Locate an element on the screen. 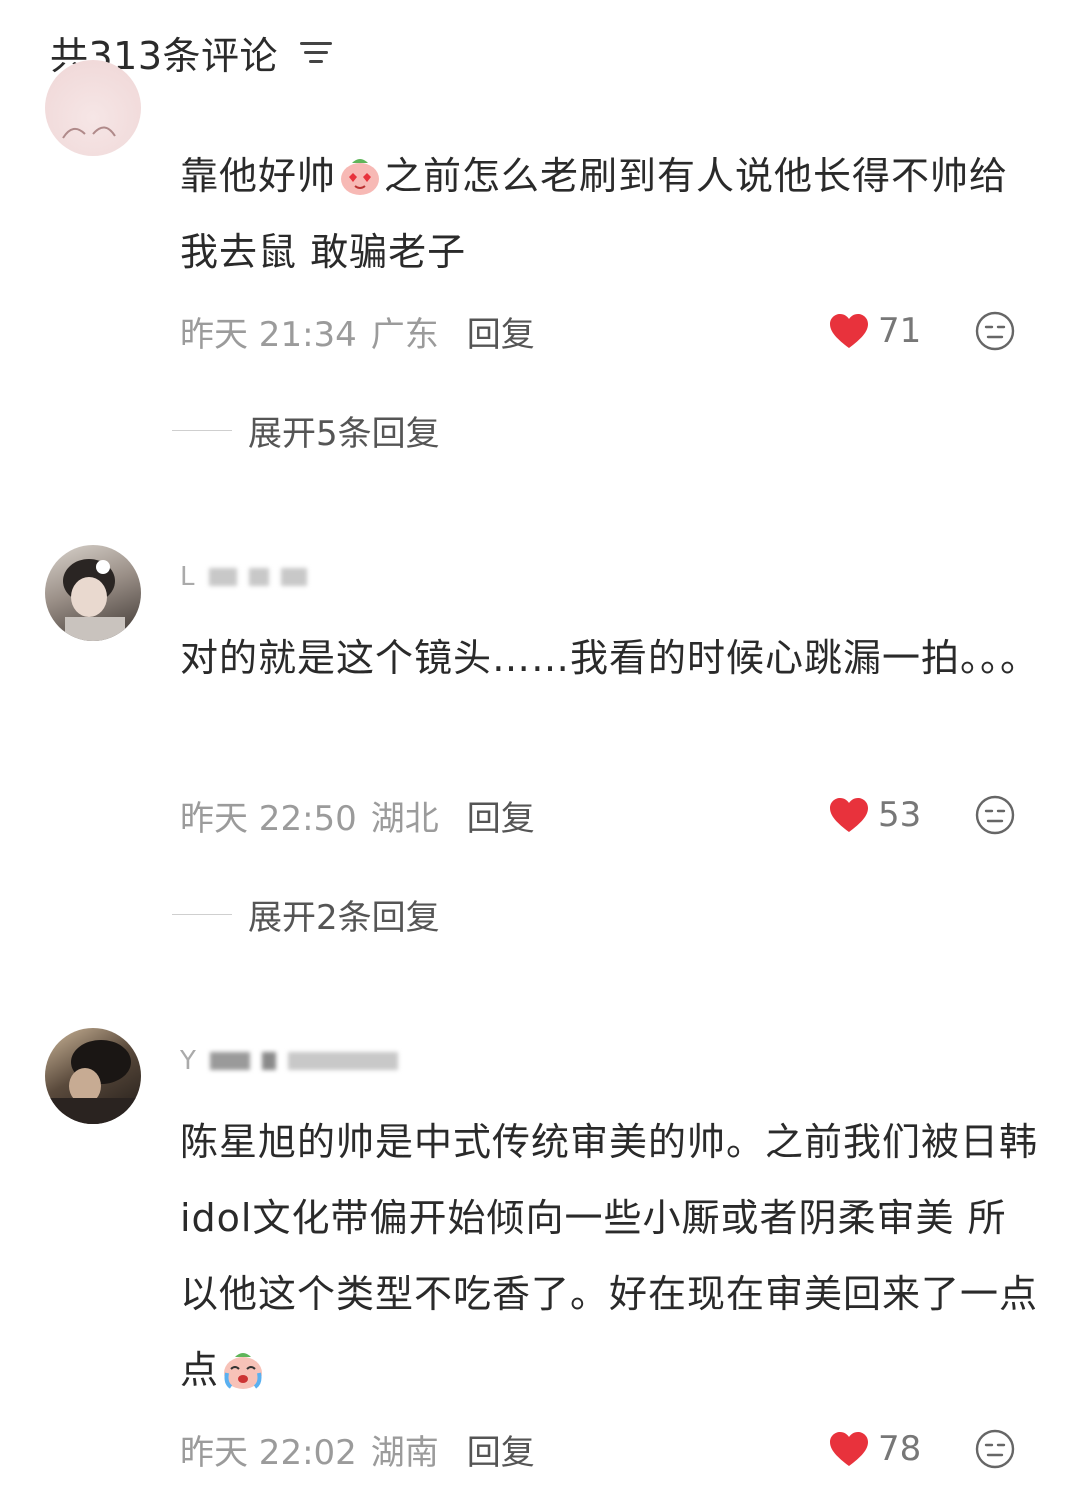 Image resolution: width=1080 pixels, height=1503 pixels. username: L is located at coordinates (249, 577).